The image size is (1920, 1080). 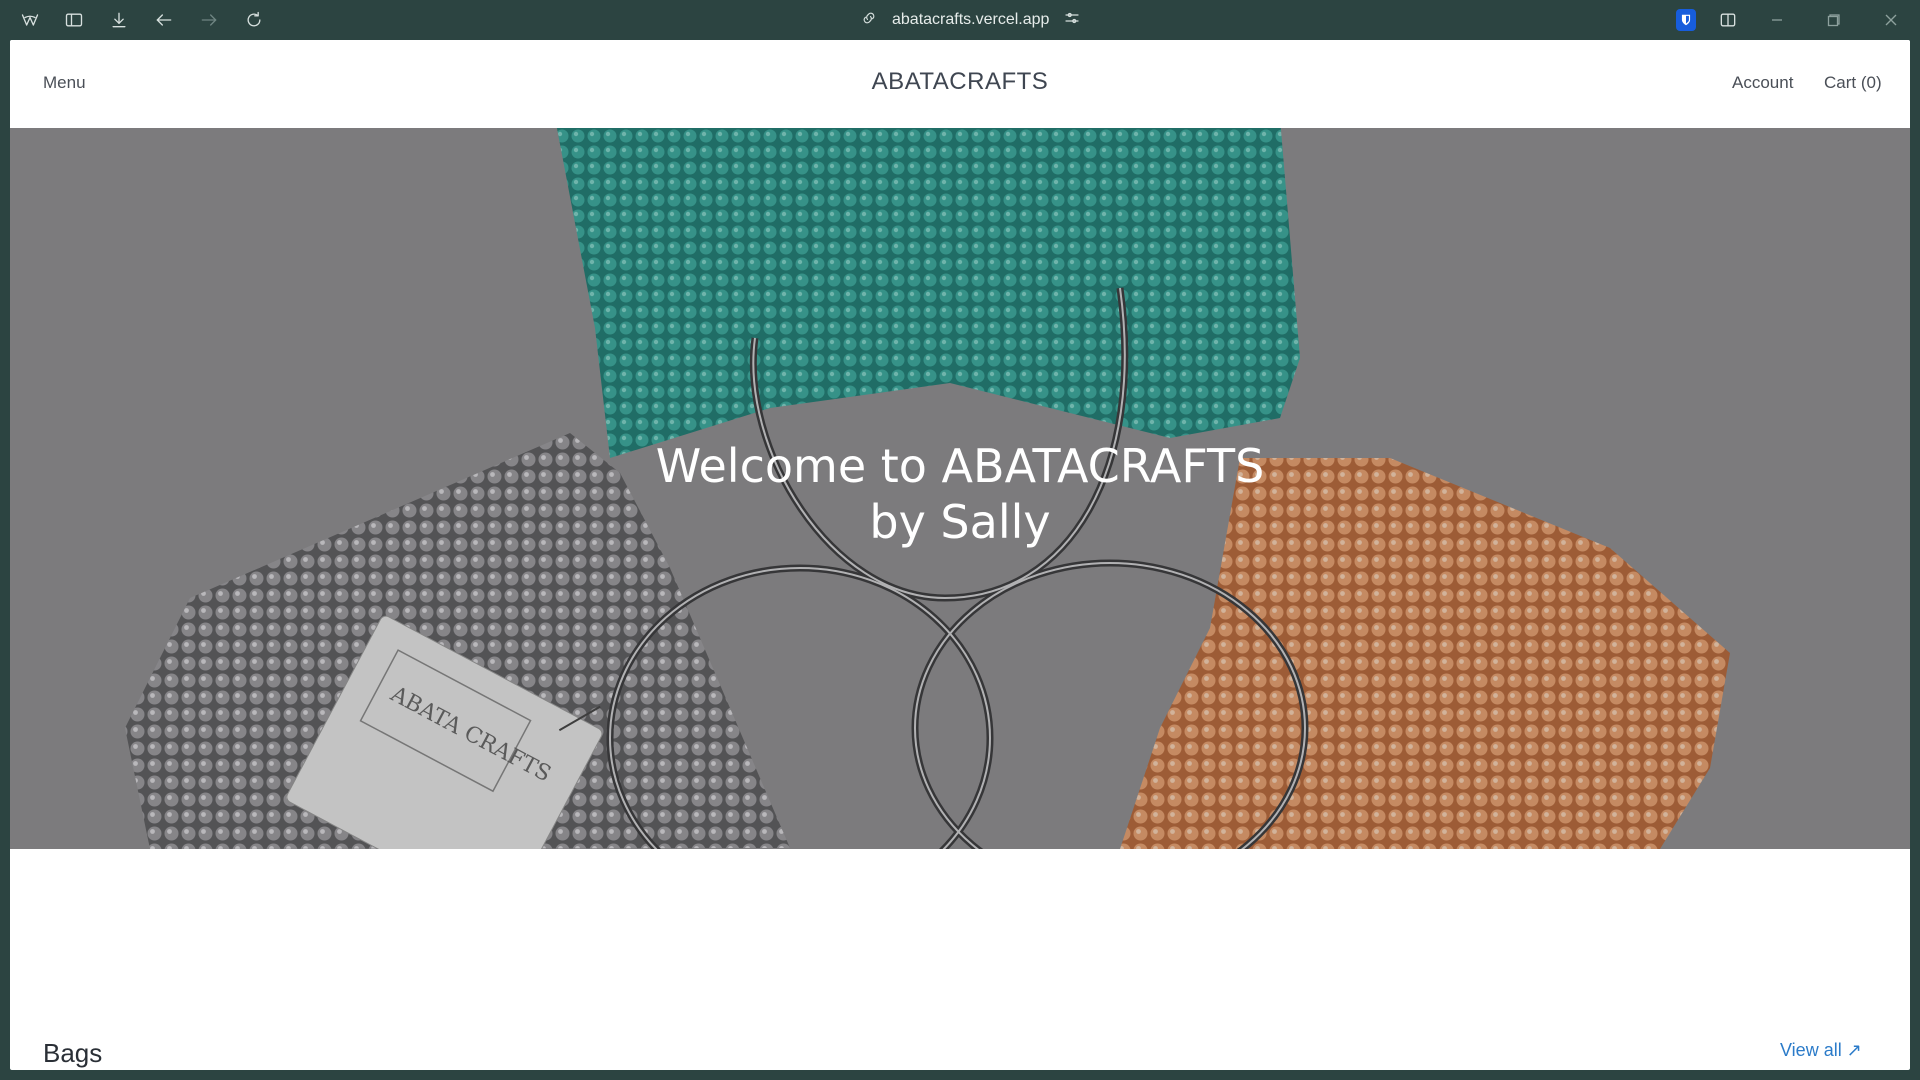 I want to click on split-view-icon, so click(x=1728, y=20).